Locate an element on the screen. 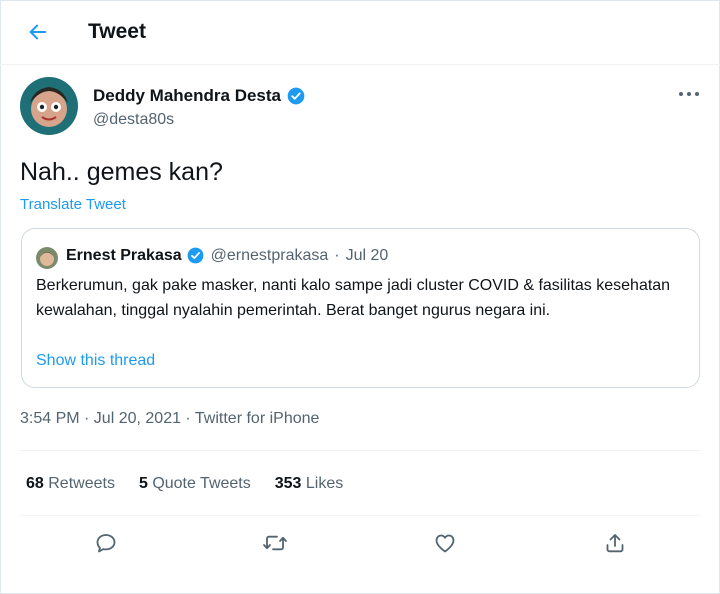 The height and width of the screenshot is (594, 720). back-arrow-icon is located at coordinates (38, 32).